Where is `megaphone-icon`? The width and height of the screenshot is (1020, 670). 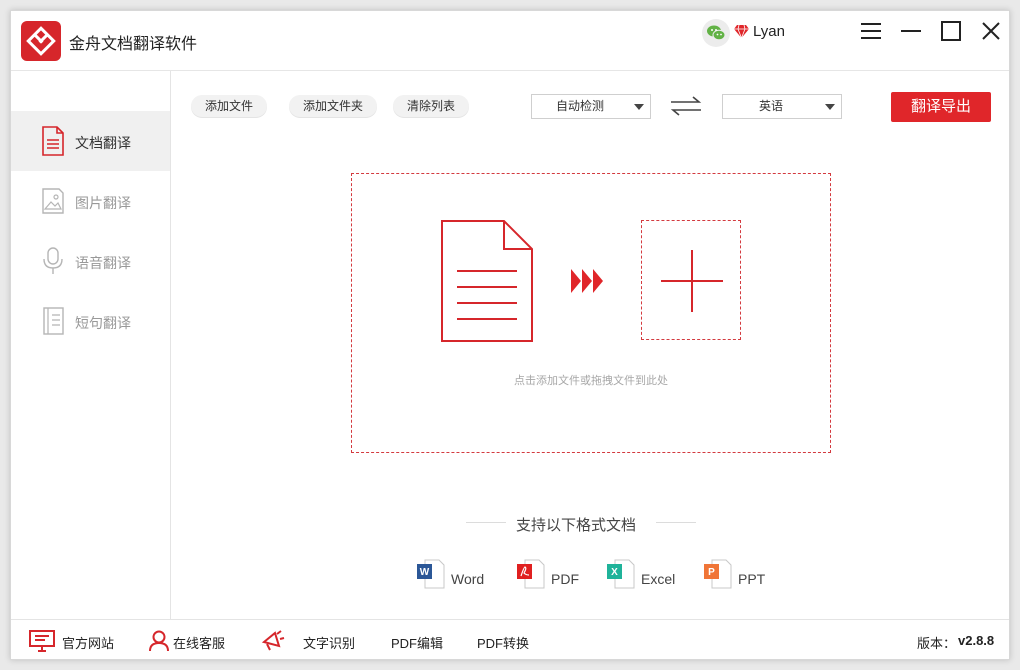
megaphone-icon is located at coordinates (273, 640).